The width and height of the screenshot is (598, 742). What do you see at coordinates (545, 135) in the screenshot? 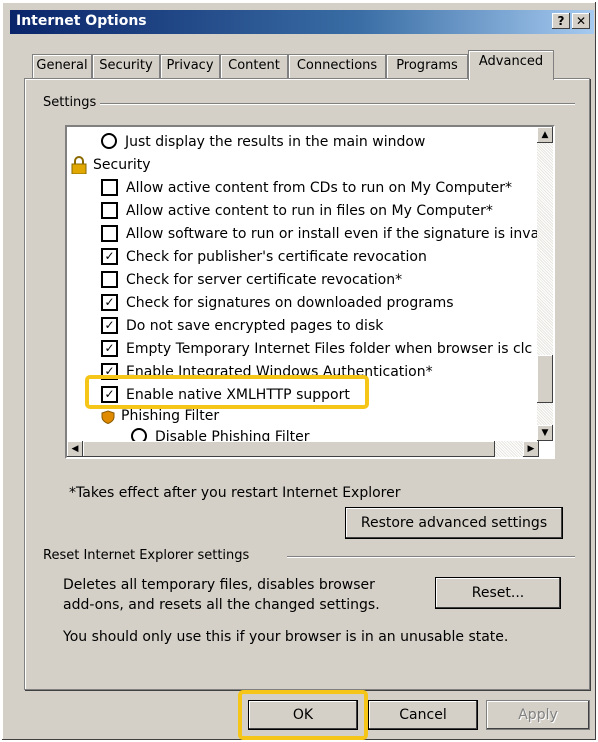
I see `scroll-up-icon: ▲` at bounding box center [545, 135].